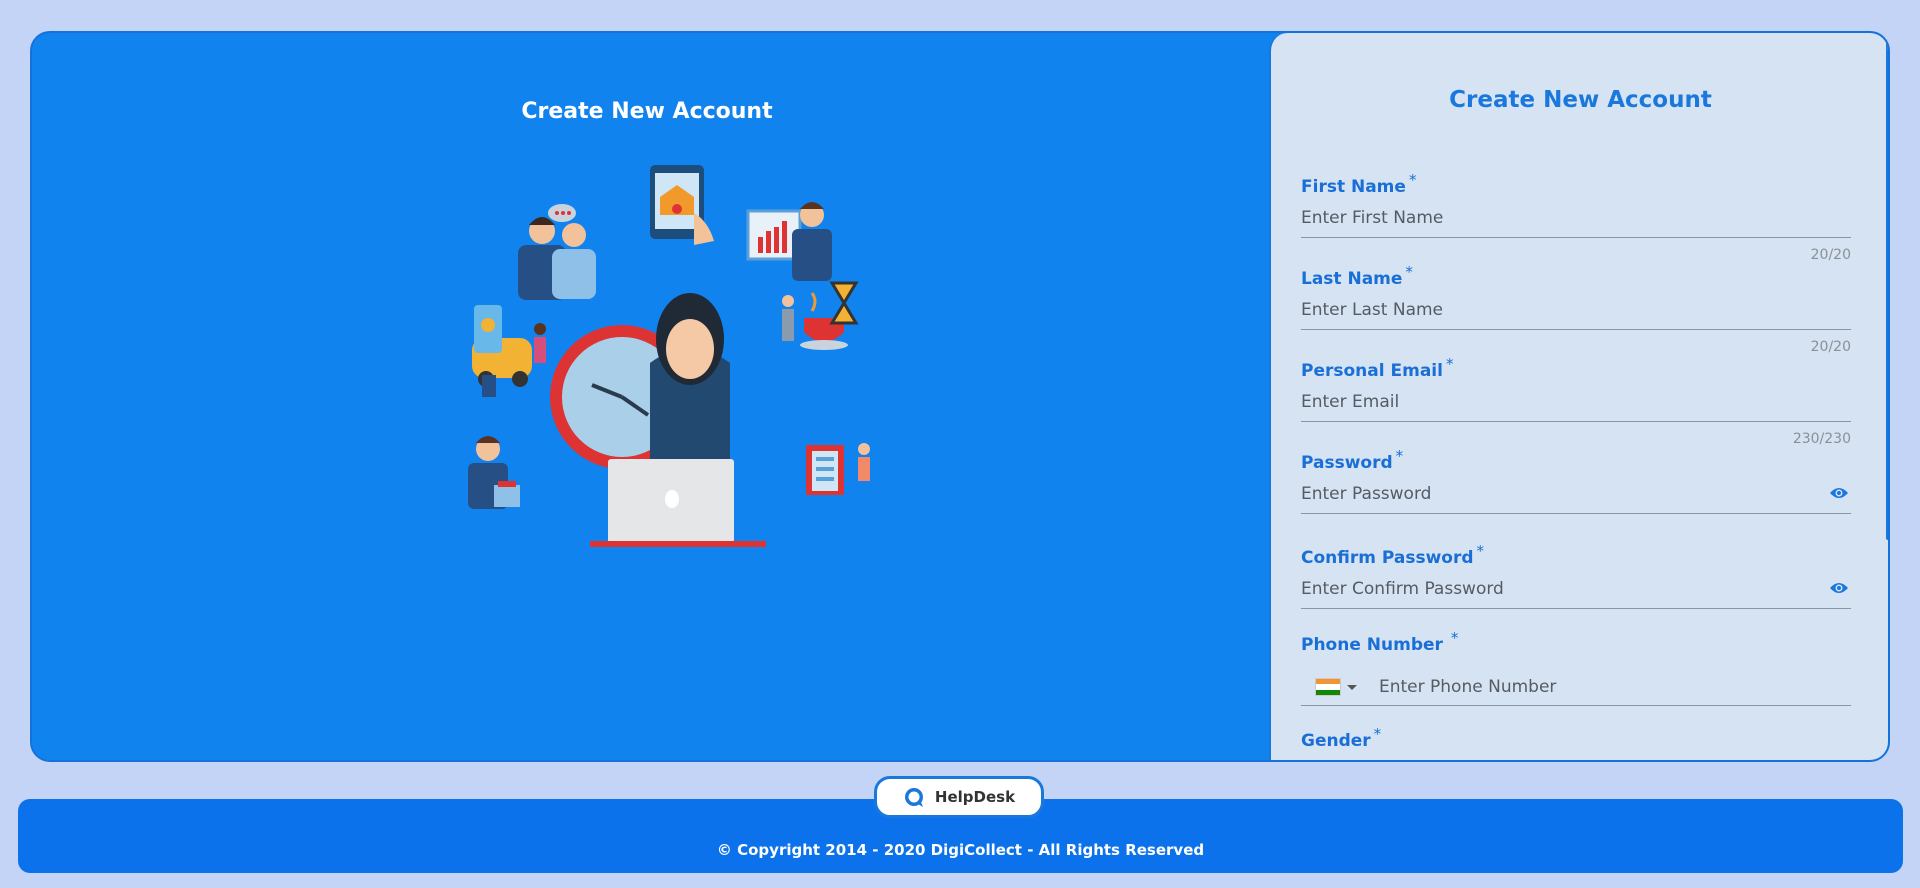  What do you see at coordinates (789, 241) in the screenshot?
I see `presenter-chart-illustration` at bounding box center [789, 241].